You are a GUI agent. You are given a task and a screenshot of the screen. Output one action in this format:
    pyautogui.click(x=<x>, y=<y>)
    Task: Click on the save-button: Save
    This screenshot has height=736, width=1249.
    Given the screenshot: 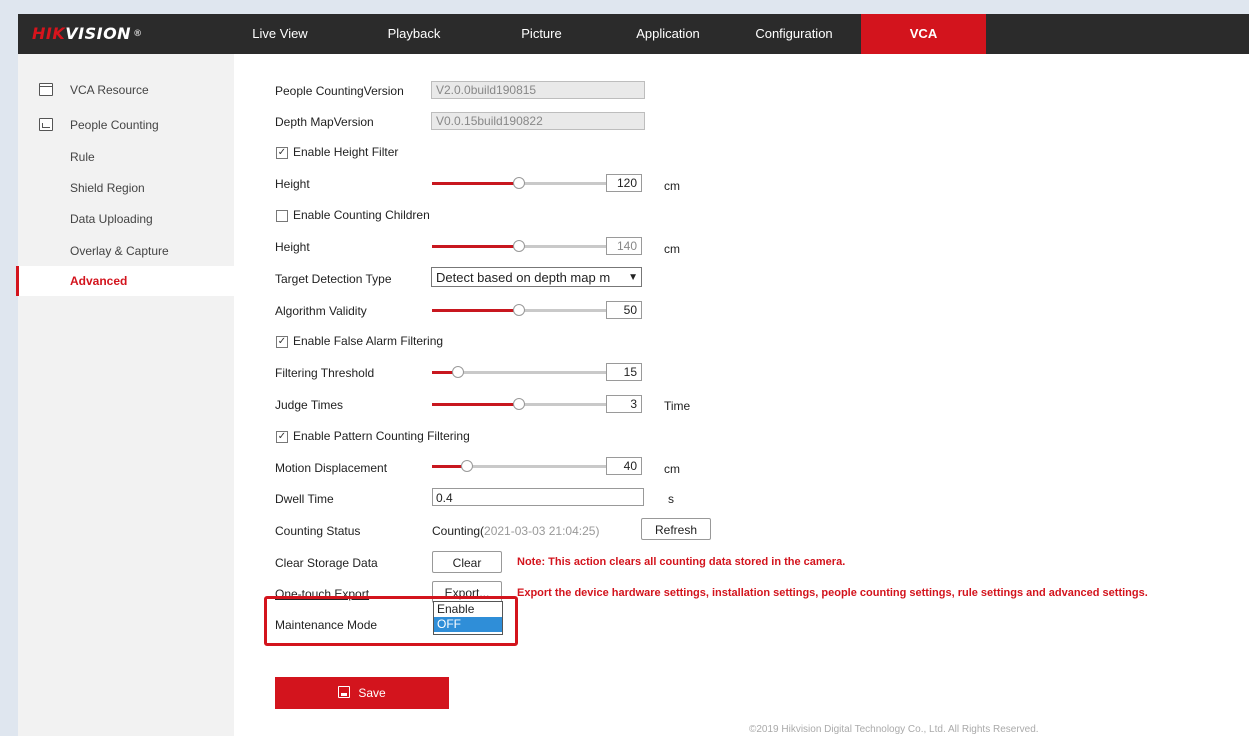 What is the action you would take?
    pyautogui.click(x=362, y=693)
    